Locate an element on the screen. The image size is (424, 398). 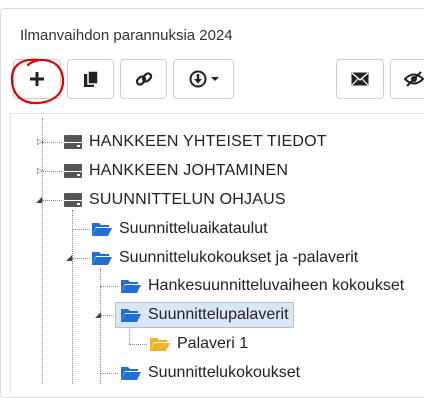
add-button is located at coordinates (37, 79).